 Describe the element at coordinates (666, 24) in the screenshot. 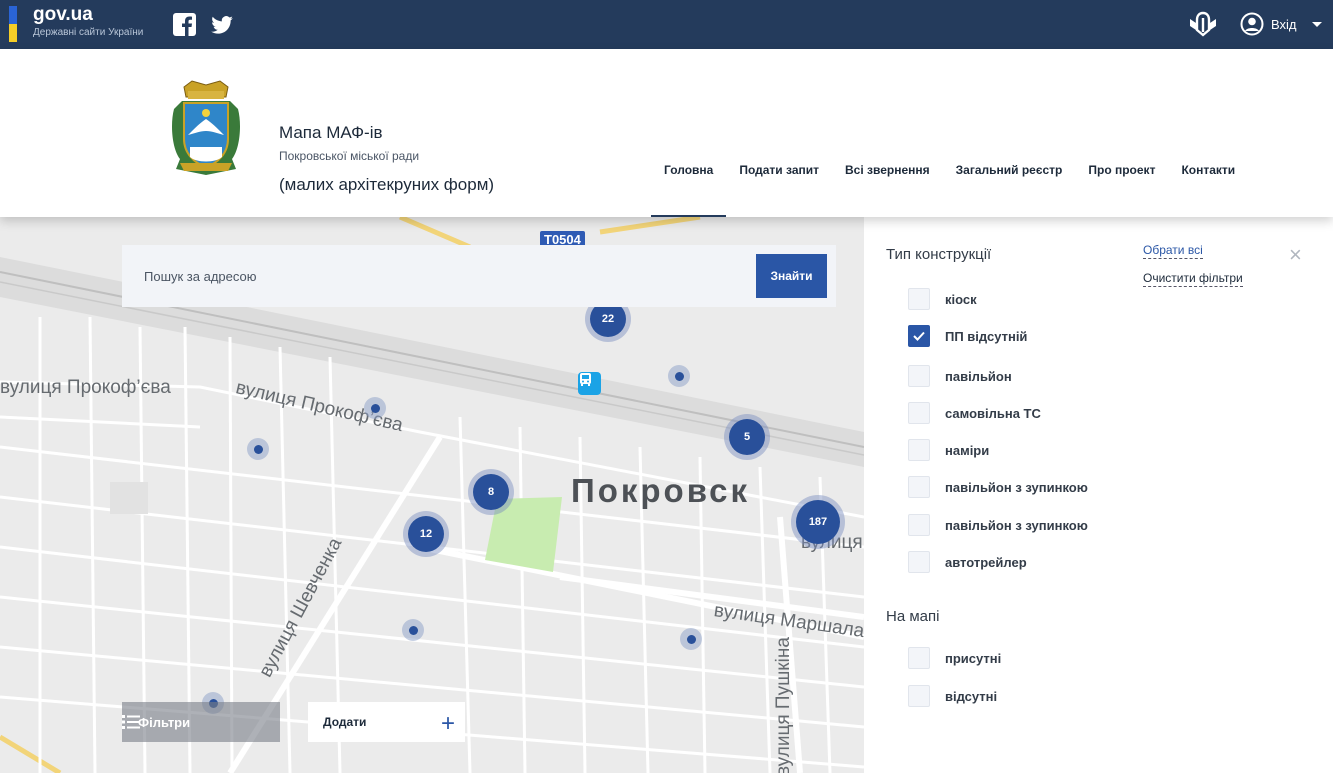

I see `gov-top-bar: gov.ua Державні сайти України Вхід` at that location.